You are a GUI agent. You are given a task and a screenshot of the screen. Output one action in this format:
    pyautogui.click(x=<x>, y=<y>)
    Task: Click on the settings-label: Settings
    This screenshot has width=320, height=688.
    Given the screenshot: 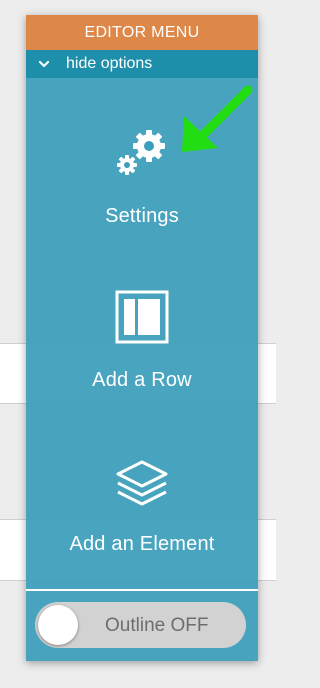 What is the action you would take?
    pyautogui.click(x=142, y=216)
    